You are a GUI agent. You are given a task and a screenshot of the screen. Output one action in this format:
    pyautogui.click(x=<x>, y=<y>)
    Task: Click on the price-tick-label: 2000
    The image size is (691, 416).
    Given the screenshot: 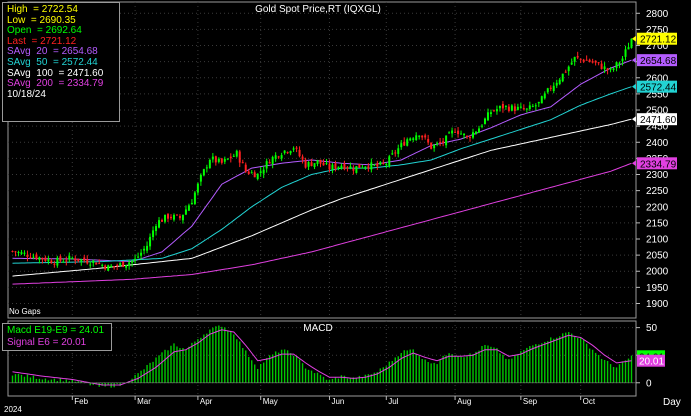 What is the action you would take?
    pyautogui.click(x=657, y=272)
    